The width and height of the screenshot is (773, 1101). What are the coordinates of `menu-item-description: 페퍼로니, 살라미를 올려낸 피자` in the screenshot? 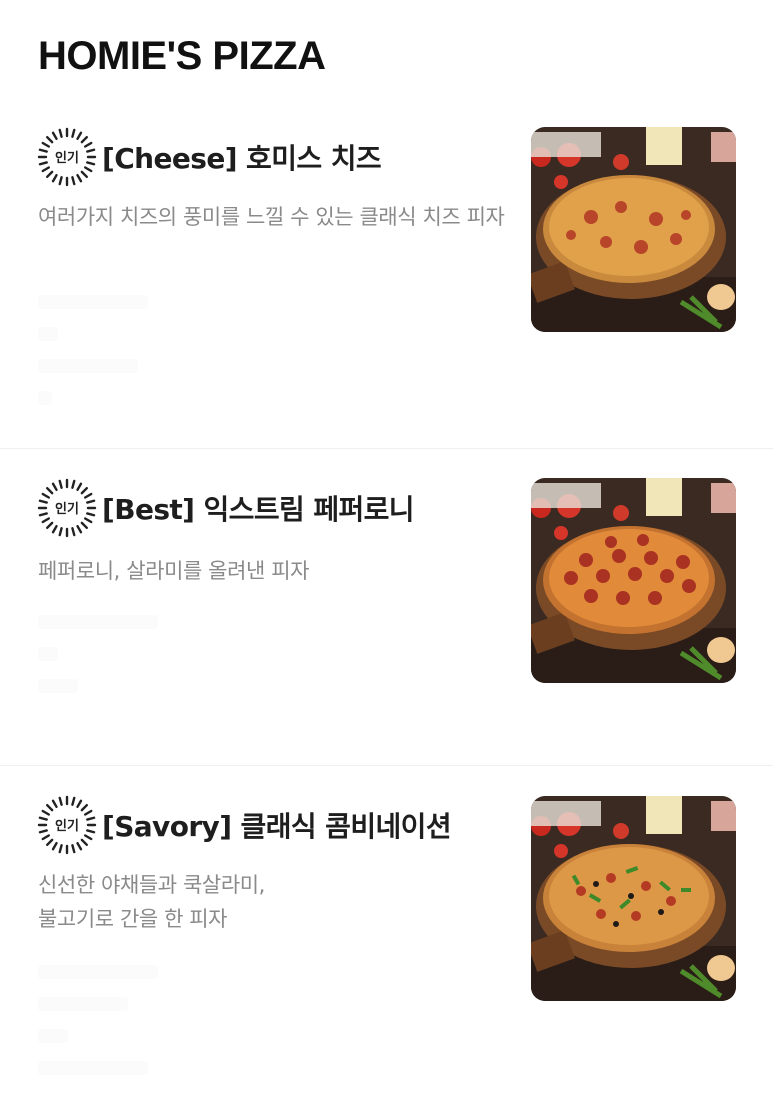 It's located at (174, 571).